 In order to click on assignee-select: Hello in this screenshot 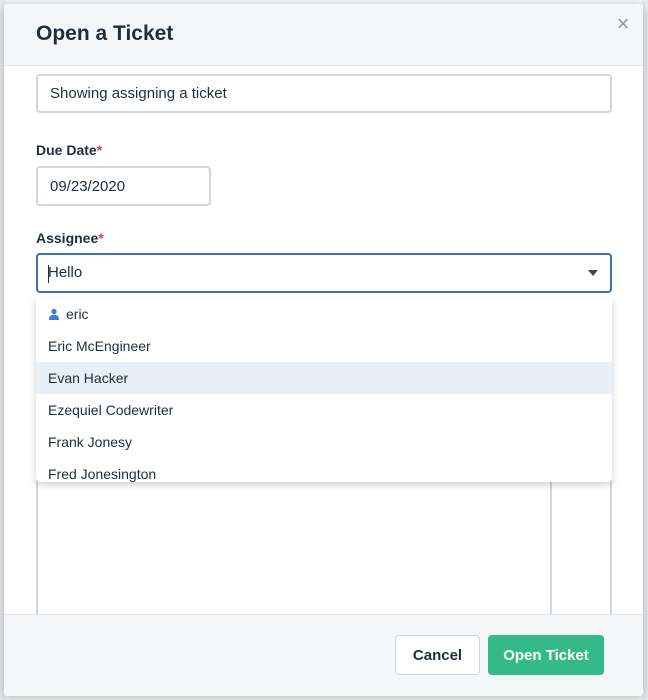, I will do `click(324, 273)`.